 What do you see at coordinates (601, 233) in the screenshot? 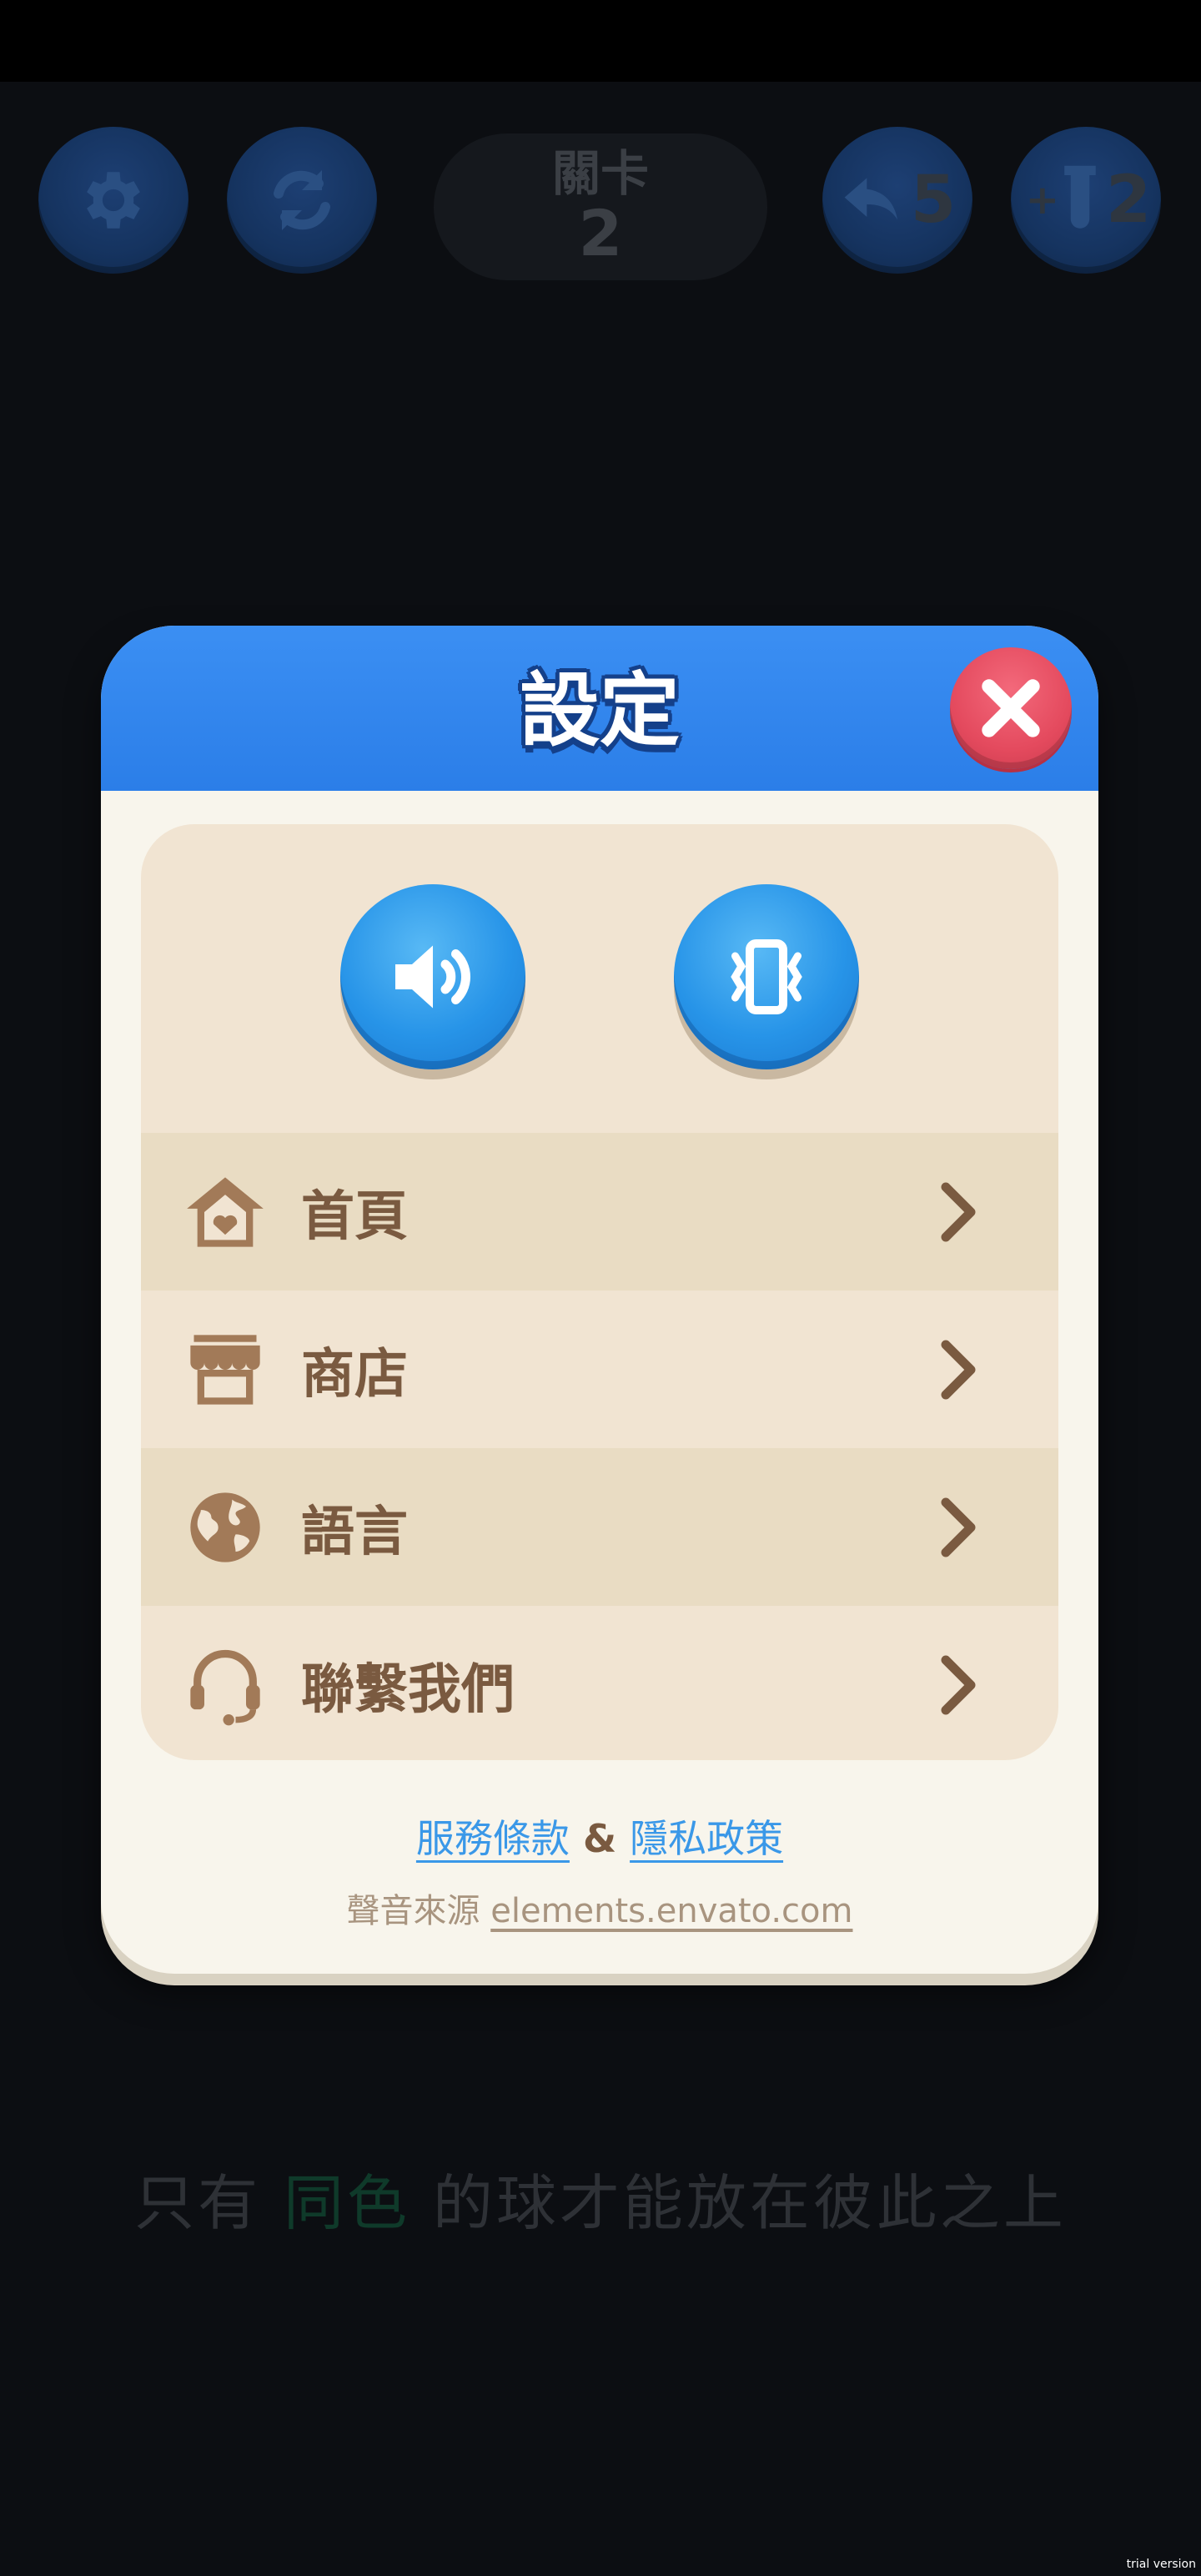
I see `level-number: 2` at bounding box center [601, 233].